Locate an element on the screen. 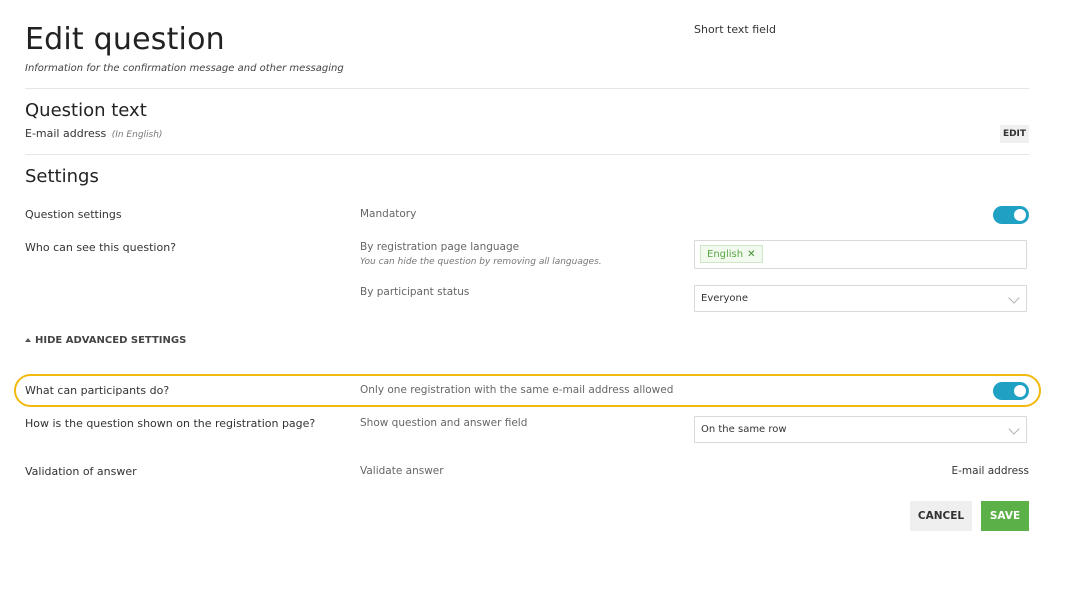 This screenshot has height=597, width=1072. triangle-up-icon is located at coordinates (28, 340).